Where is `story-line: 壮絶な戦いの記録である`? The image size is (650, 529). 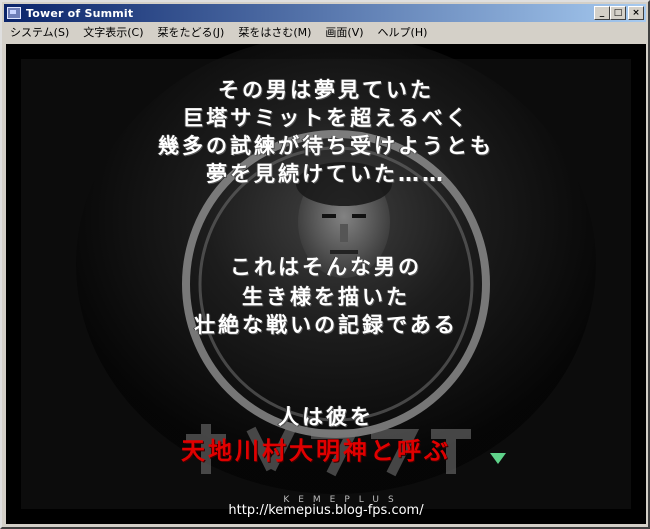 story-line: 壮絶な戦いの記録である is located at coordinates (326, 325).